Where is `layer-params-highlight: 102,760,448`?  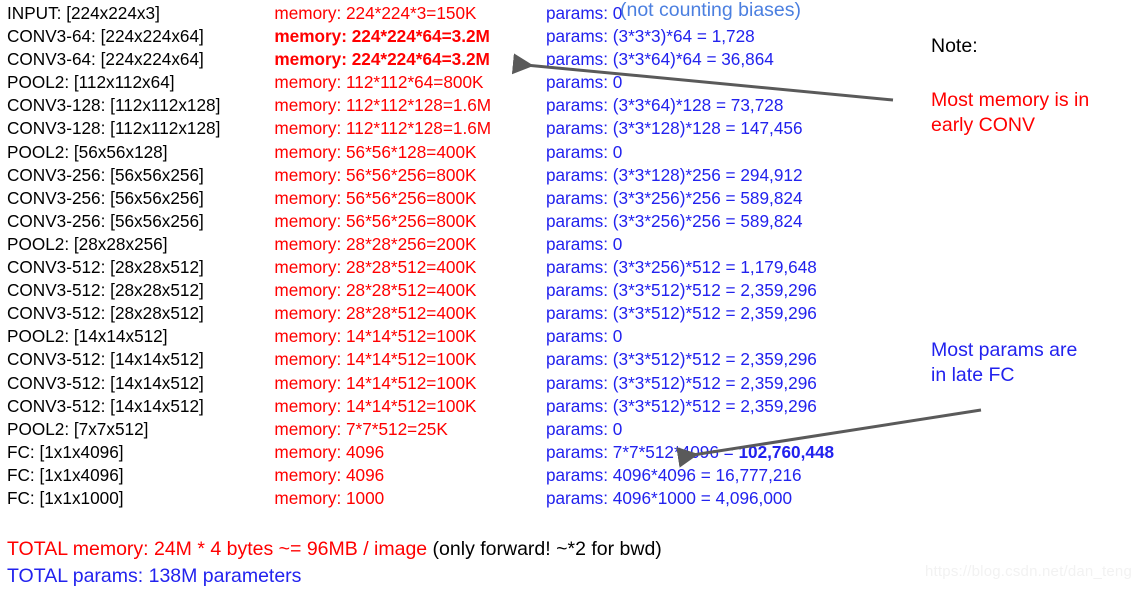
layer-params-highlight: 102,760,448 is located at coordinates (786, 451).